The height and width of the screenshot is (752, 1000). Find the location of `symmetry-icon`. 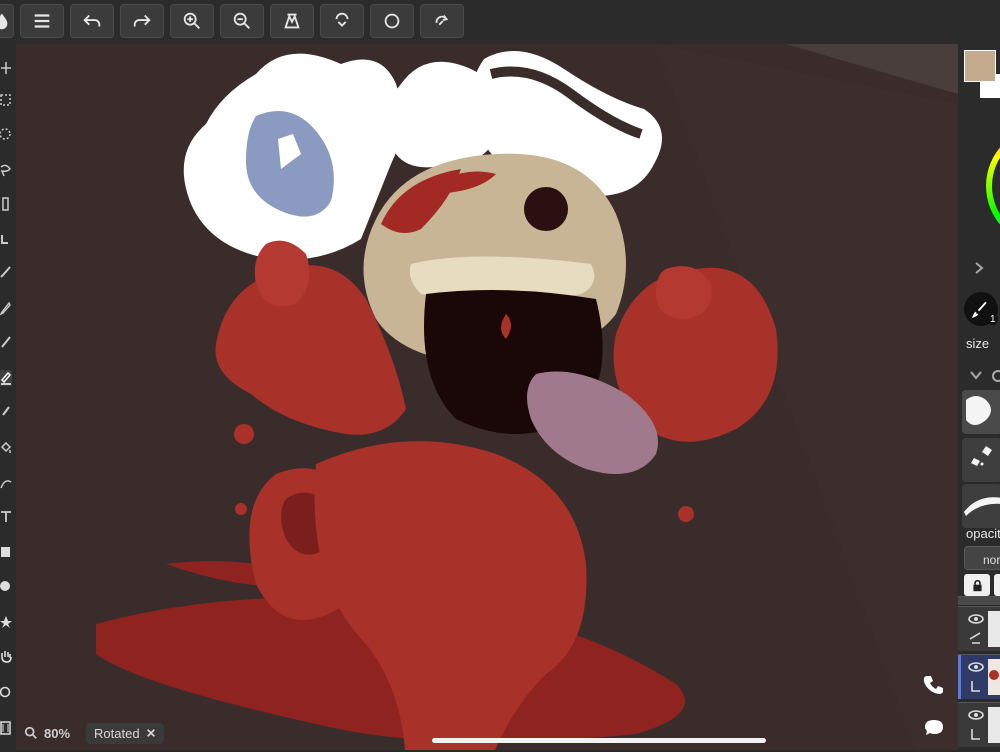

symmetry-icon is located at coordinates (442, 20).